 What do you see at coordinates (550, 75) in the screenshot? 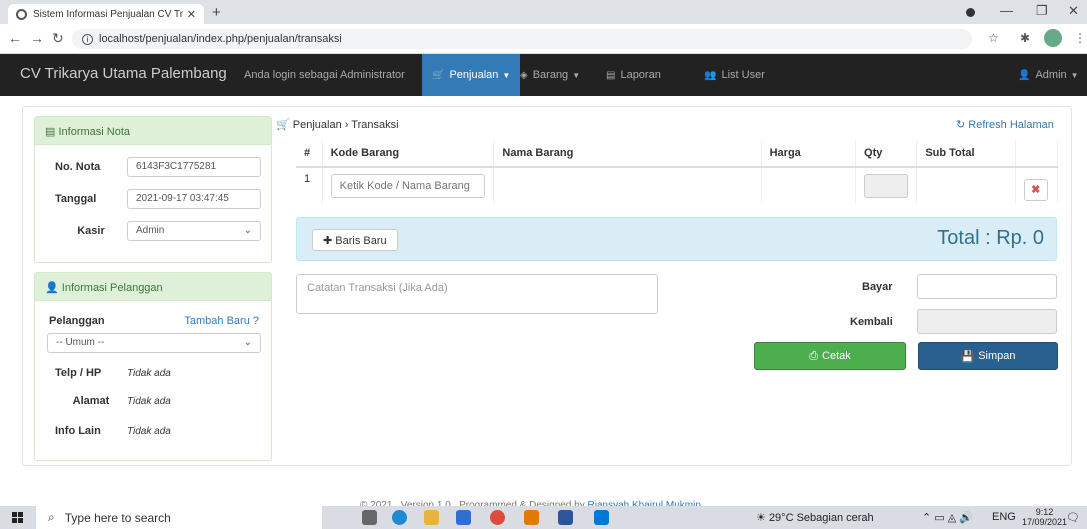
I see `nav-barang: ◈ Barang ▼` at bounding box center [550, 75].